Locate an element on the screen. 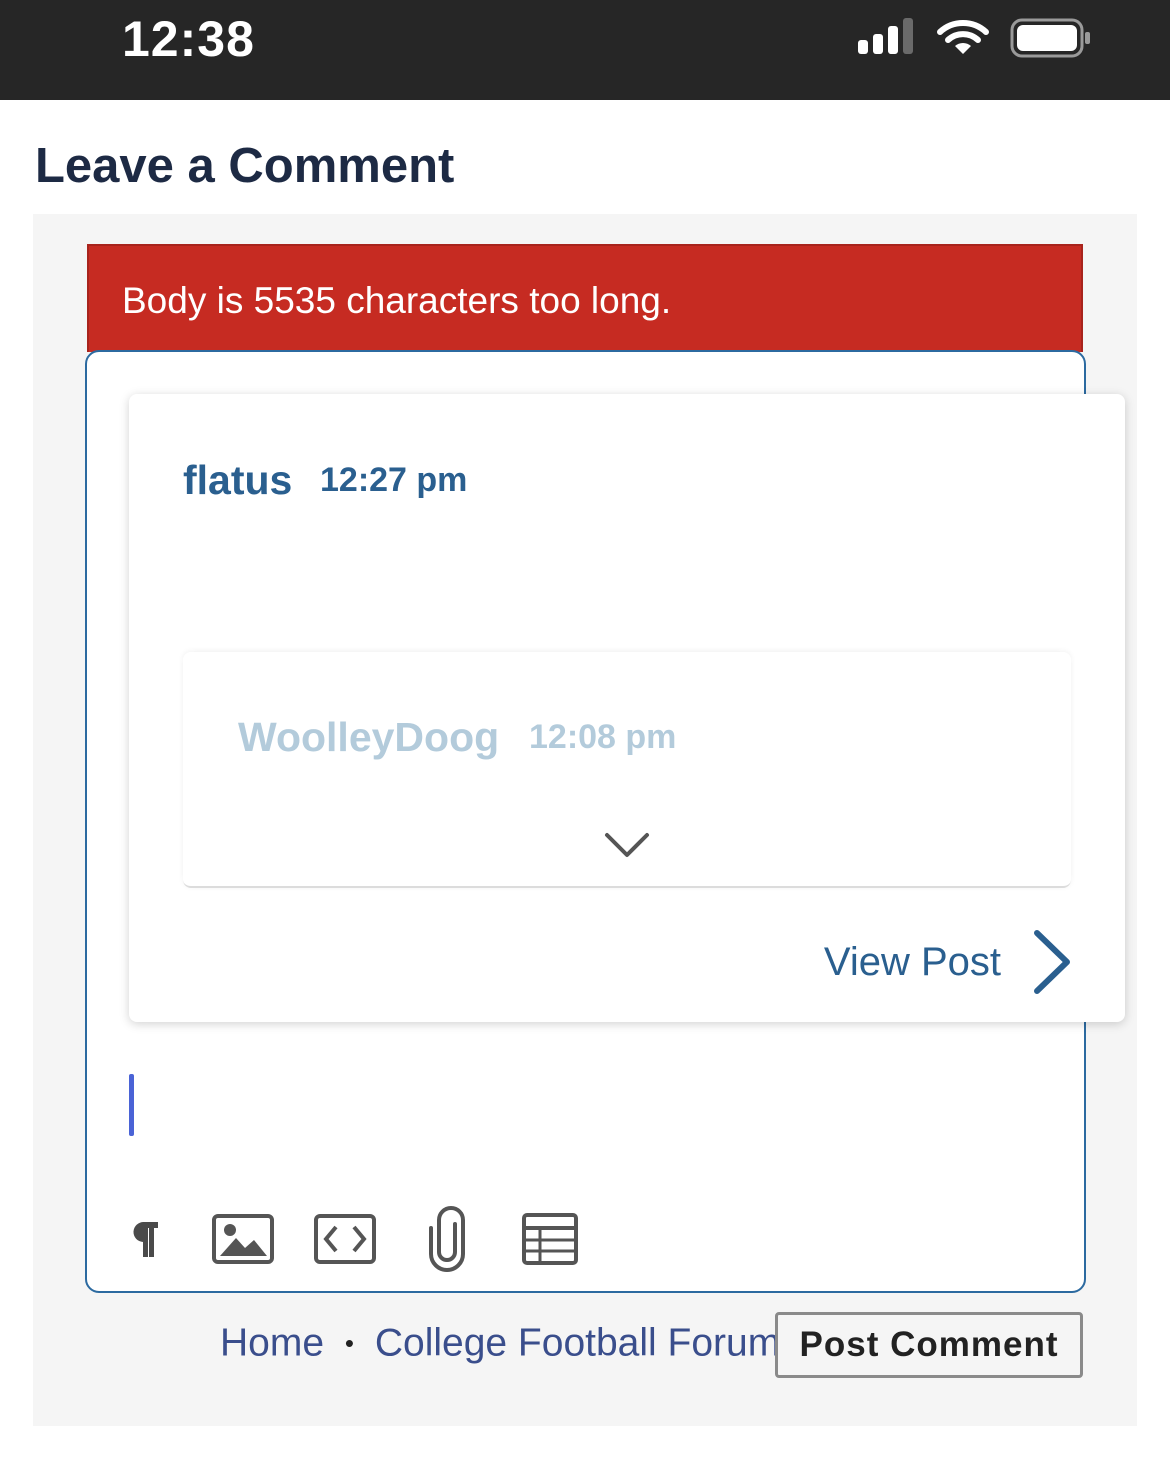  code-icon is located at coordinates (345, 1239).